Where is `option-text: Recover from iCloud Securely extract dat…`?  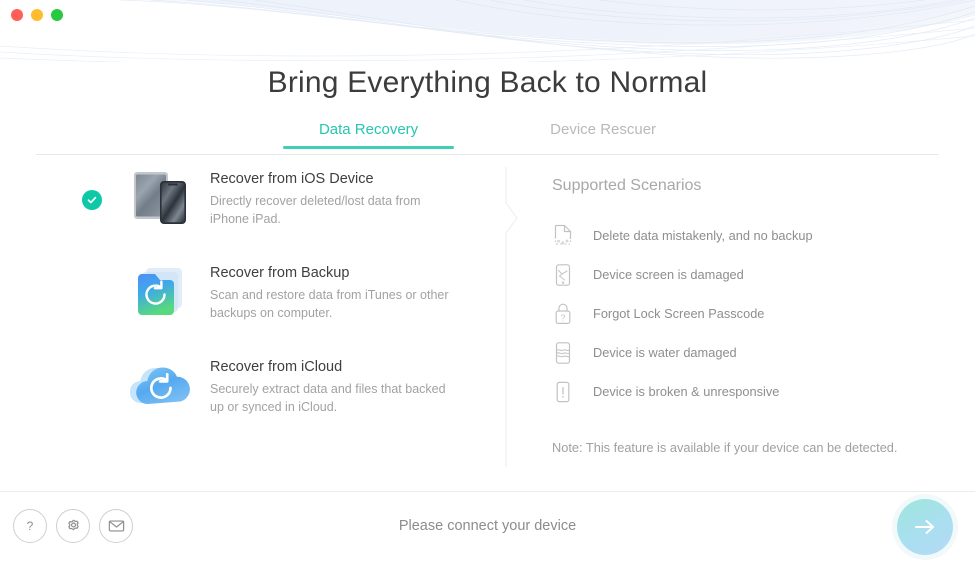
option-text: Recover from iCloud Securely extract dat… is located at coordinates (335, 384).